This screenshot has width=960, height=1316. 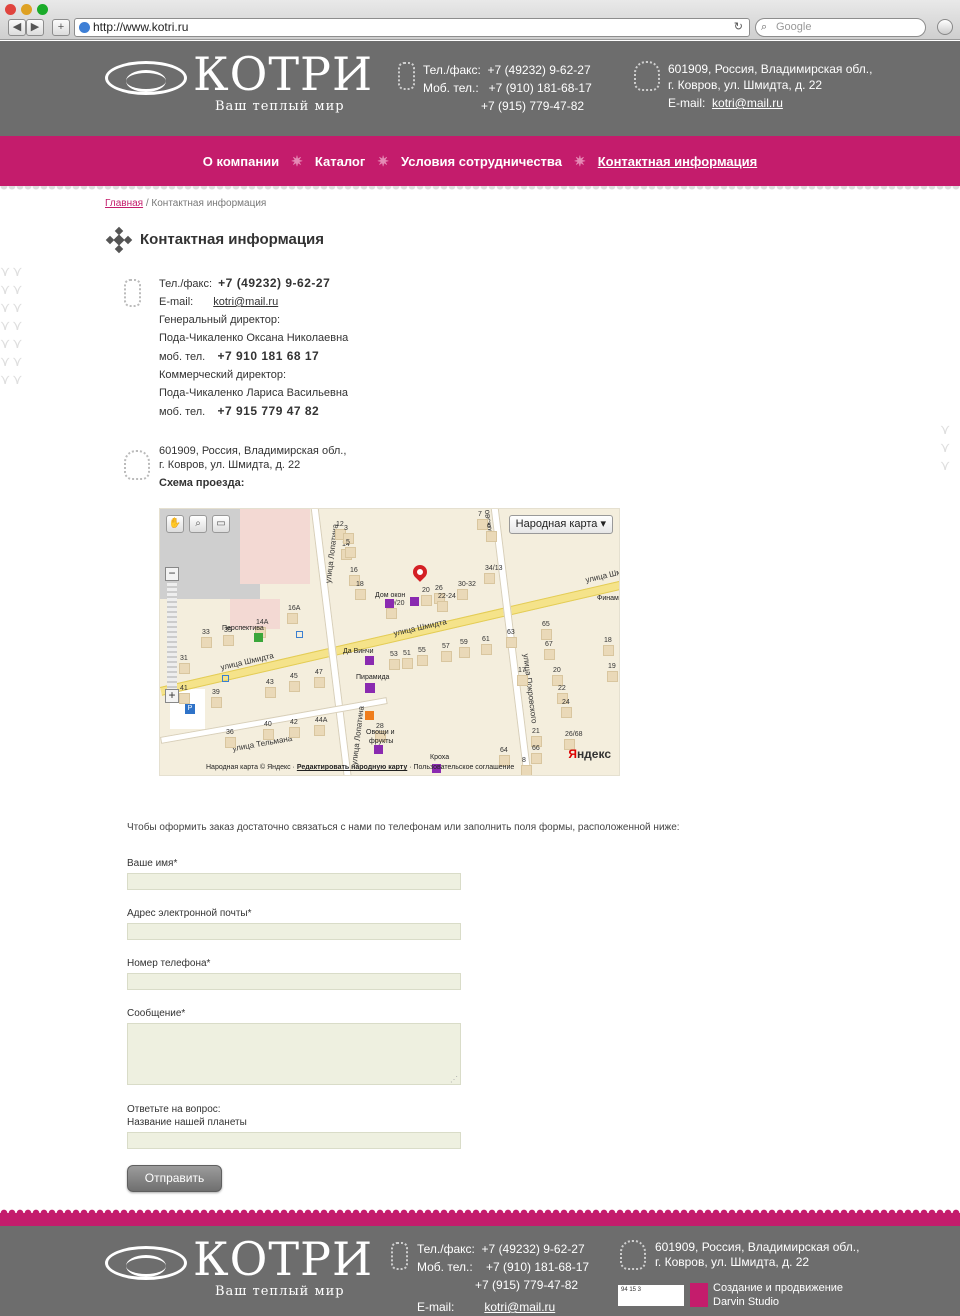 What do you see at coordinates (540, 88) in the screenshot?
I see `header-mobile-1: +7 (910) 181-68-17` at bounding box center [540, 88].